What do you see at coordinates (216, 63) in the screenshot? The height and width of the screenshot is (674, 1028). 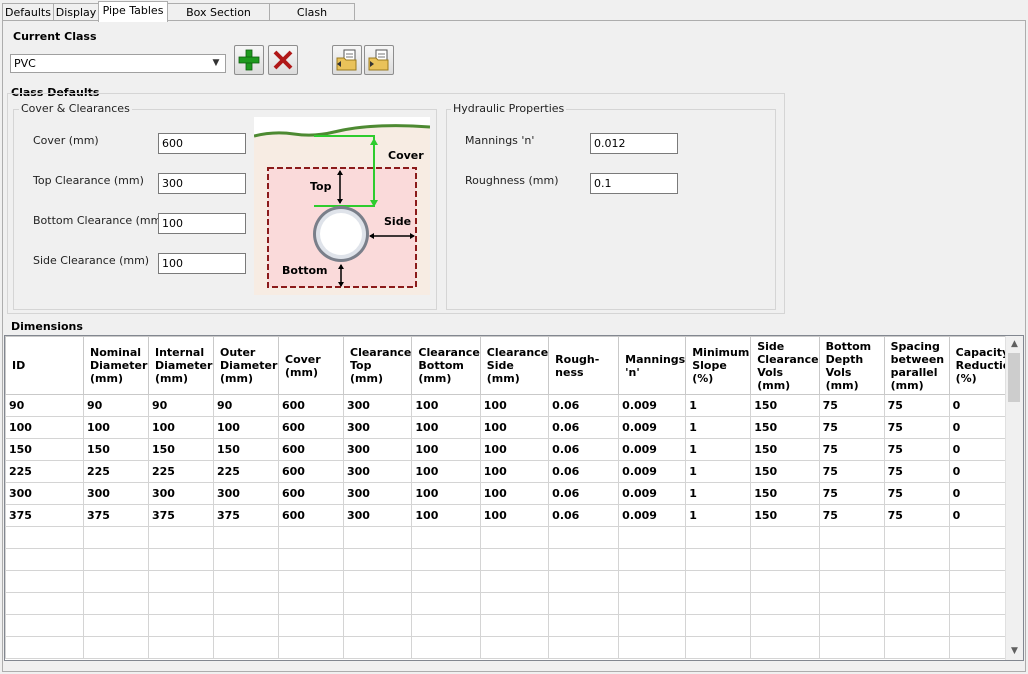 I see `chevron-down-icon: ▼` at bounding box center [216, 63].